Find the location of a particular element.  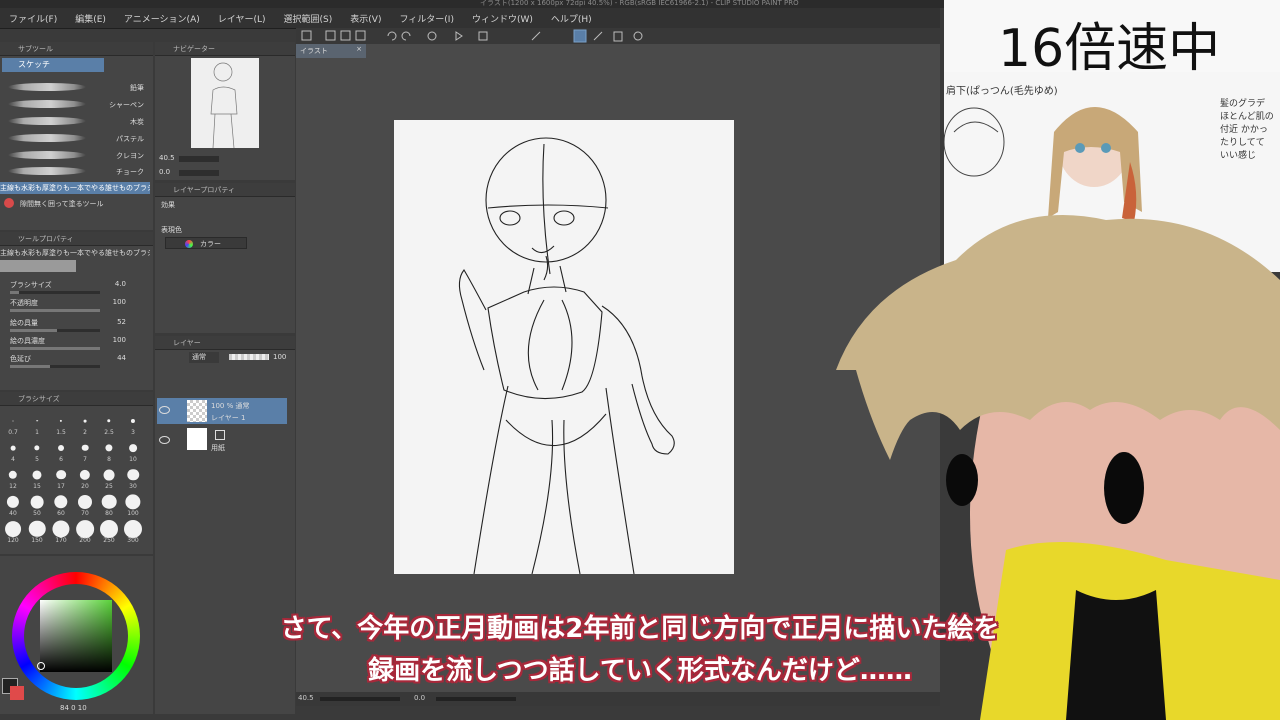

brush-size-option: 80 is located at coordinates (109, 504).